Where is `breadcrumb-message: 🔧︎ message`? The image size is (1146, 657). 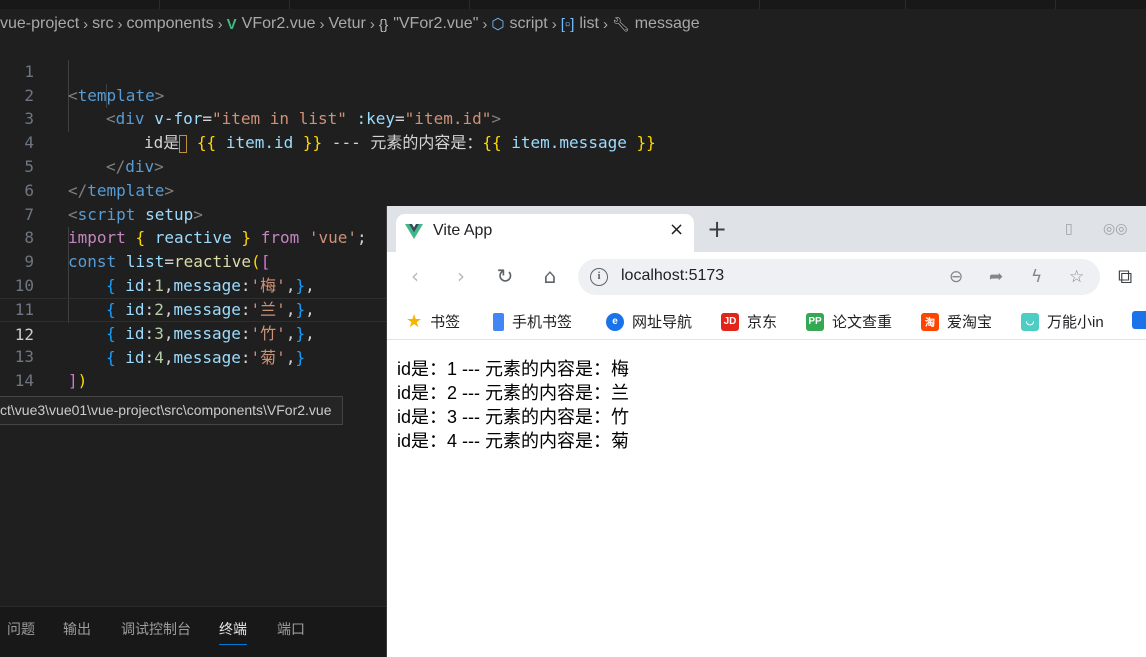
breadcrumb-message: 🔧︎ message is located at coordinates (656, 24).